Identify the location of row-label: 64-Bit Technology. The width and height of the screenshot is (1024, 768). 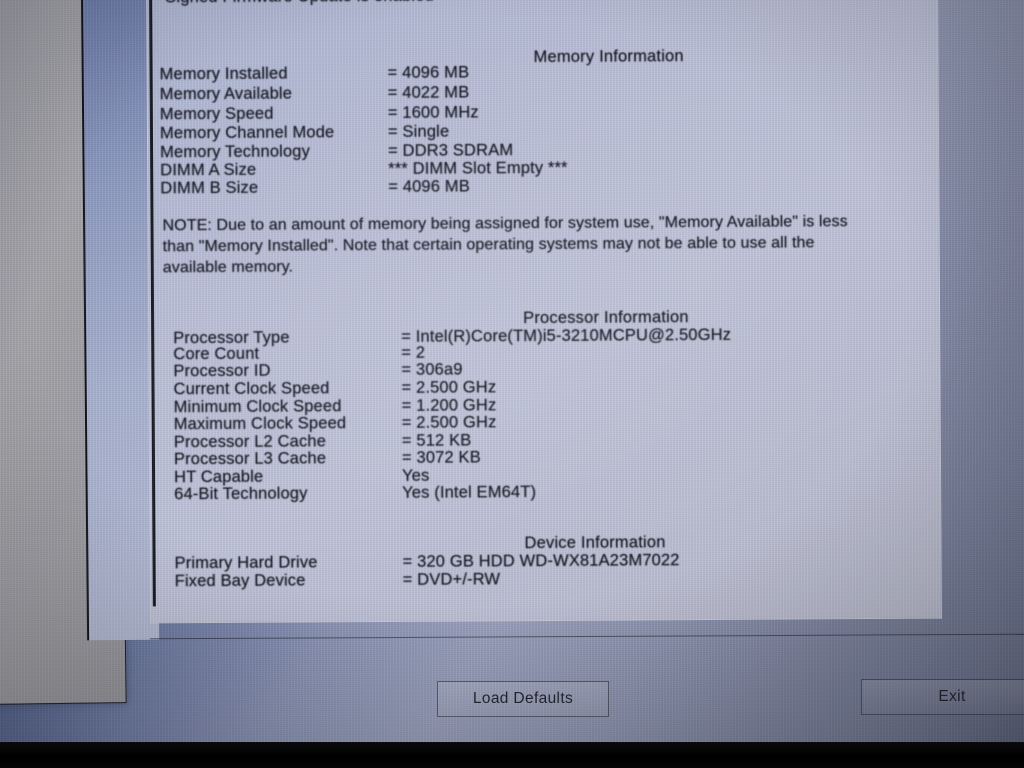
(241, 494).